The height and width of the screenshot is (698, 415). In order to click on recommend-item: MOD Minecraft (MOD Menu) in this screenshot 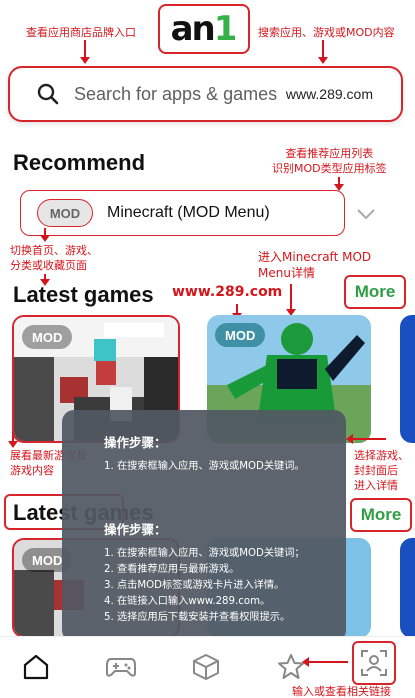, I will do `click(182, 213)`.